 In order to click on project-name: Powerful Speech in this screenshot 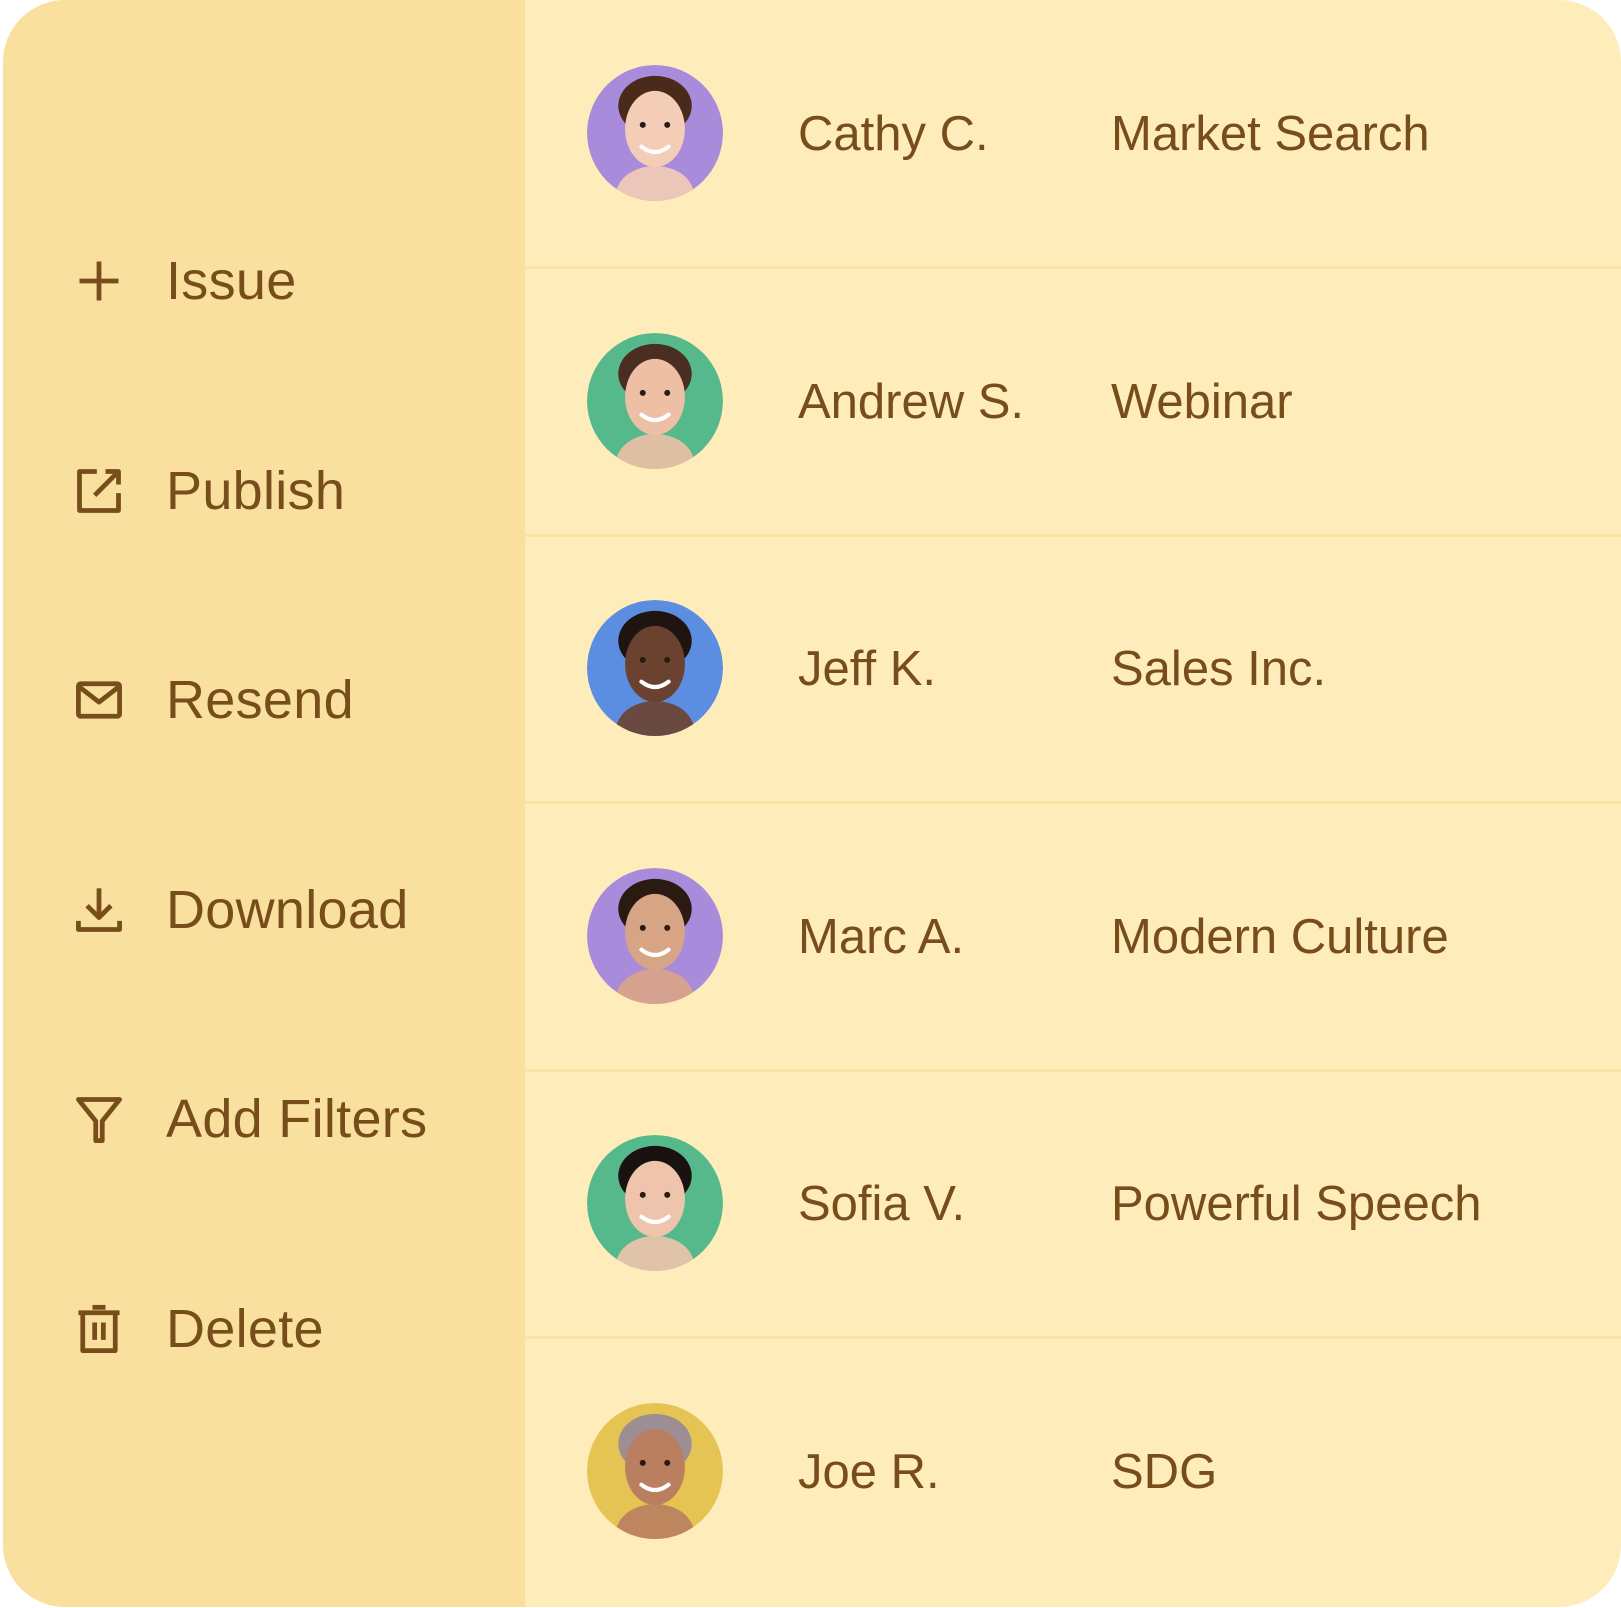, I will do `click(1296, 1204)`.